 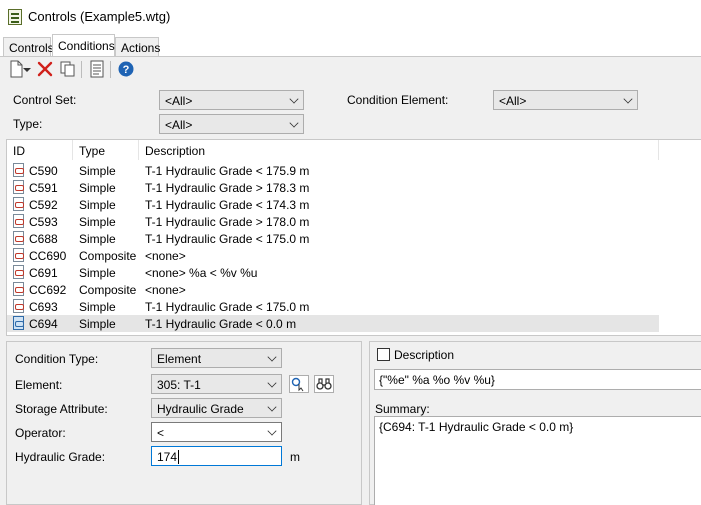 What do you see at coordinates (383, 354) in the screenshot?
I see `description-checkbox` at bounding box center [383, 354].